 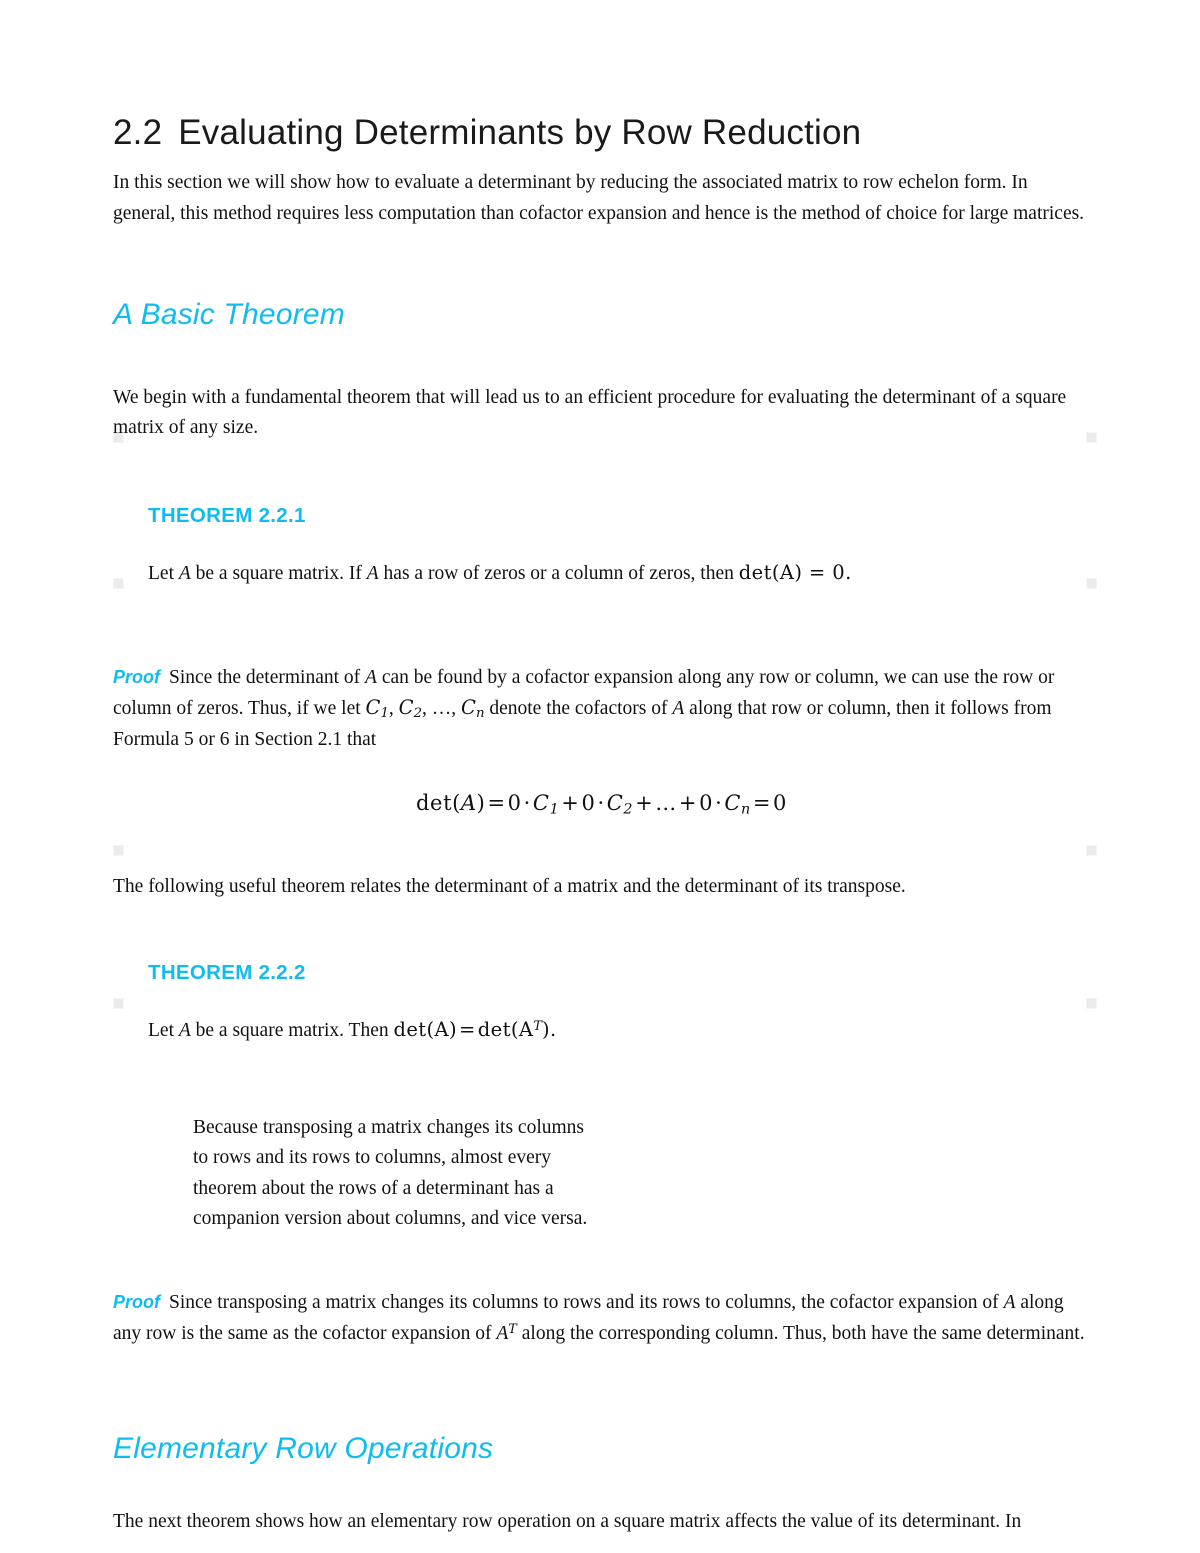 What do you see at coordinates (292, 1030) in the screenshot?
I see `theorem-text-part: be a square matrix. Then` at bounding box center [292, 1030].